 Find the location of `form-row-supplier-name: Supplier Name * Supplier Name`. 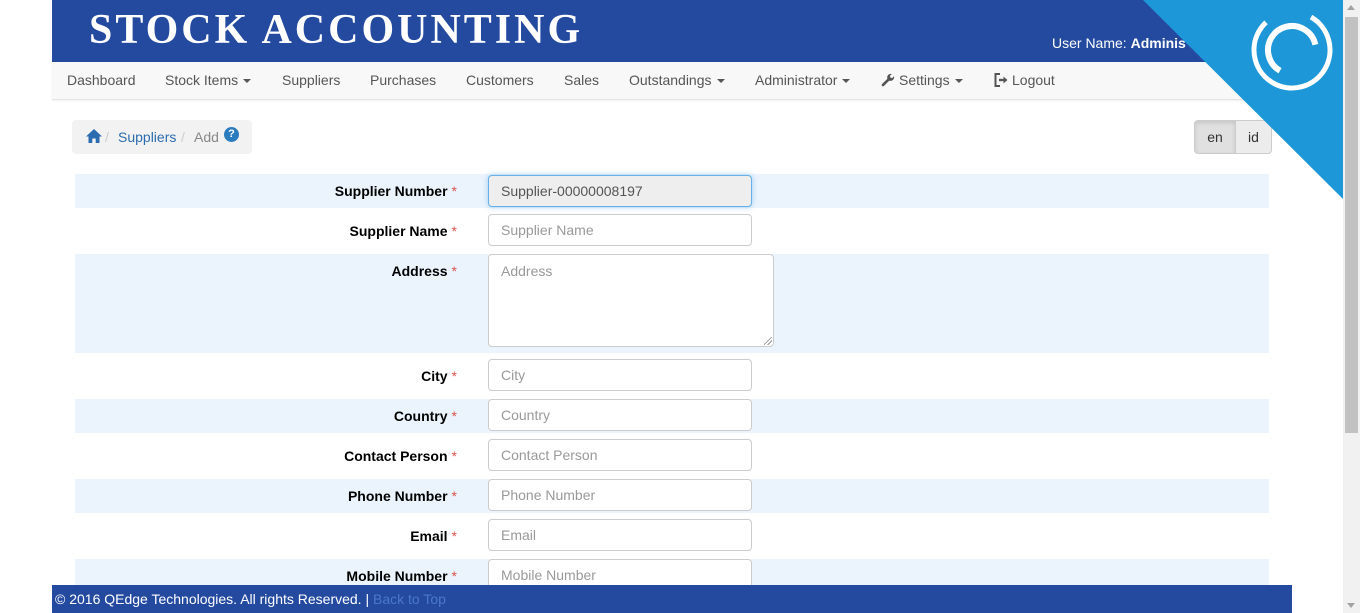

form-row-supplier-name: Supplier Name * Supplier Name is located at coordinates (672, 231).